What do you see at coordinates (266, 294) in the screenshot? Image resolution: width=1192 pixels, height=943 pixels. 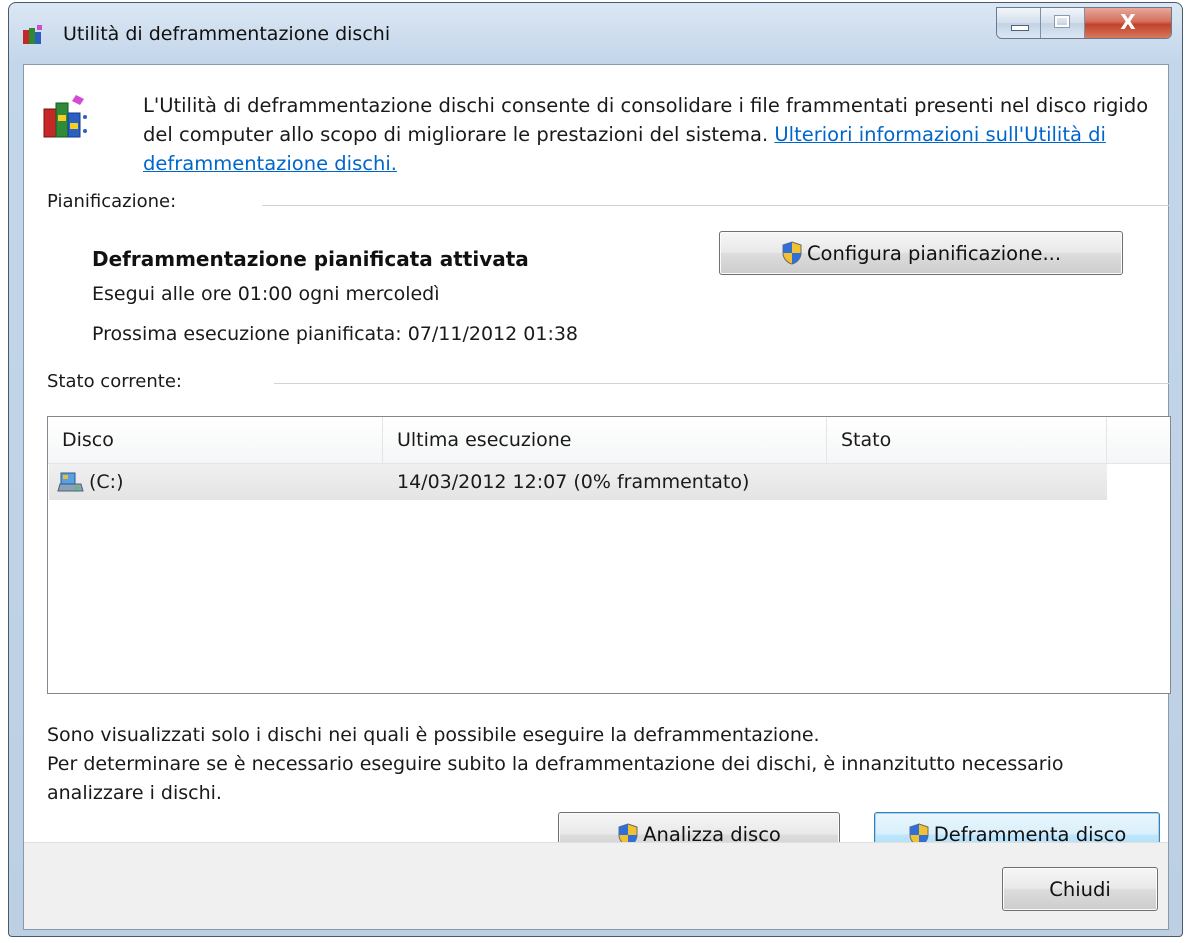 I see `schedule-run-time: Esegui alle ore 01:00 ogni mercoledì` at bounding box center [266, 294].